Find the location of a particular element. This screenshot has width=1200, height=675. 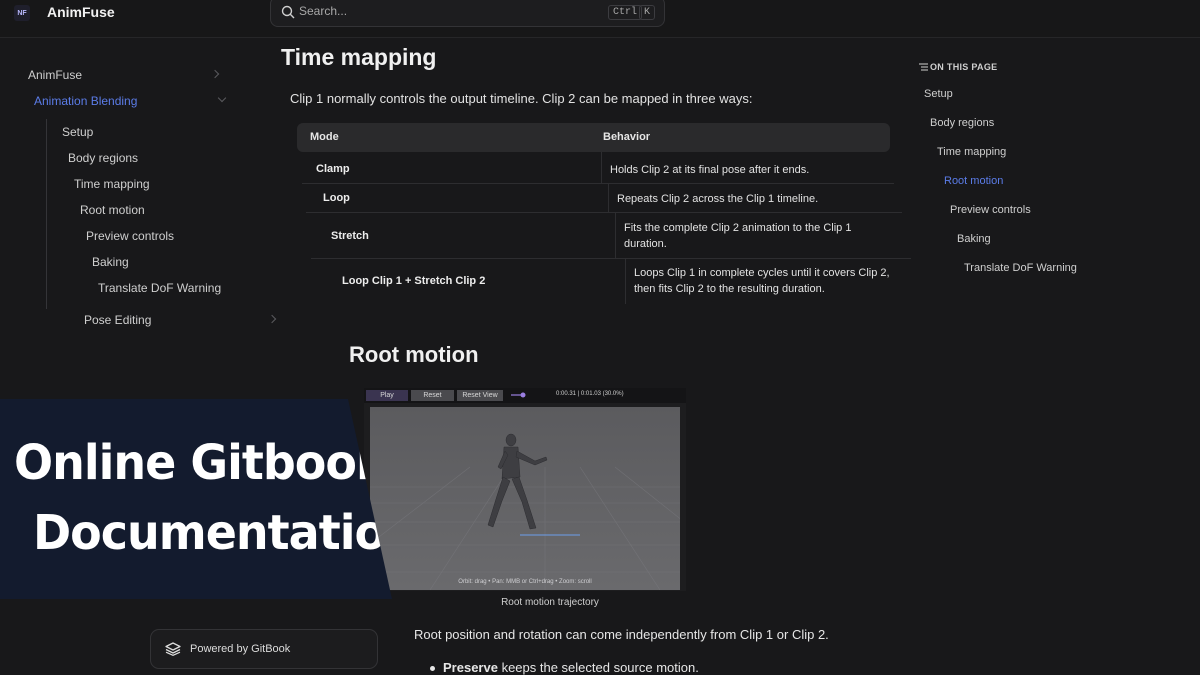

toc-item-preview-controls: Preview controls is located at coordinates (990, 210).